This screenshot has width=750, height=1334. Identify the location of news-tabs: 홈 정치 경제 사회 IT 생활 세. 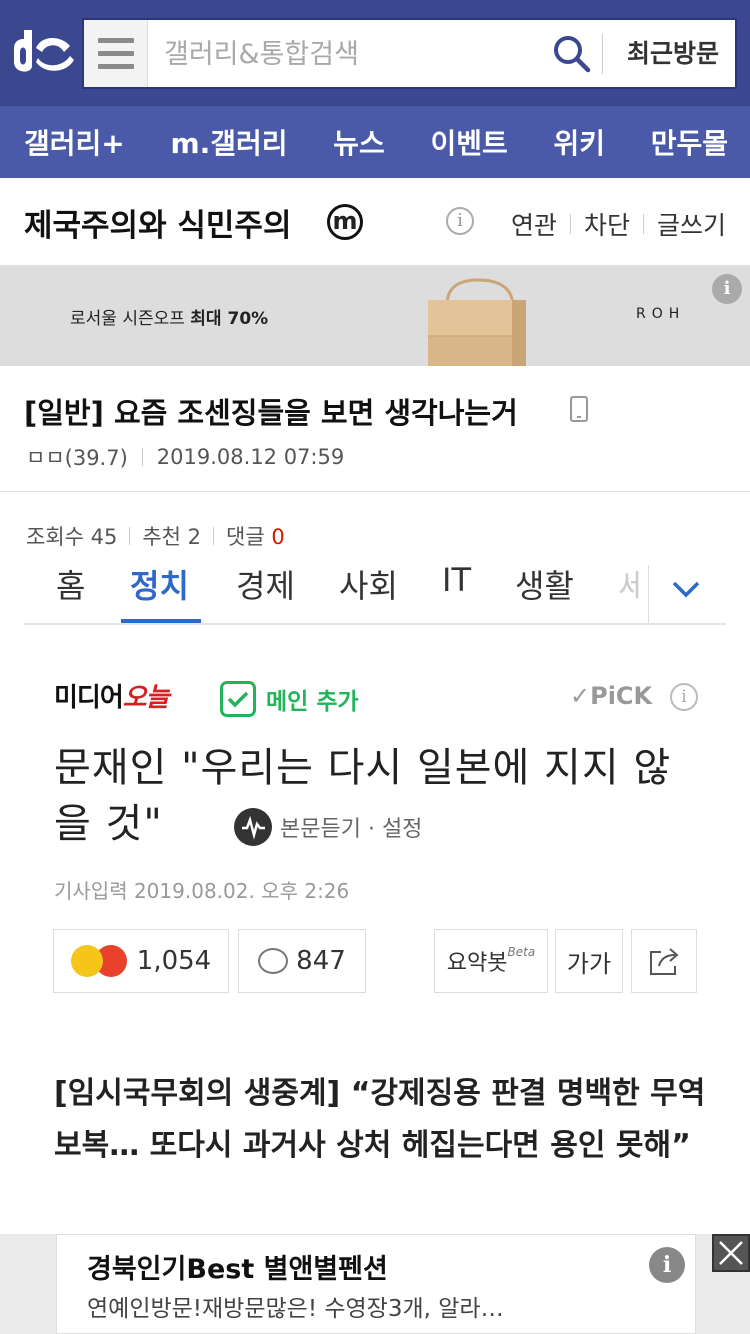
(375, 590).